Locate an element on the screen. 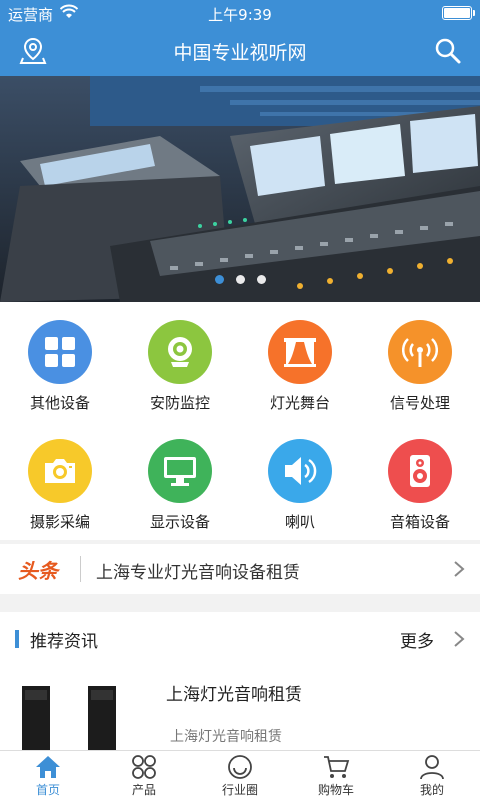 Image resolution: width=480 pixels, height=800 pixels. category-label: 信号处理 is located at coordinates (419, 403).